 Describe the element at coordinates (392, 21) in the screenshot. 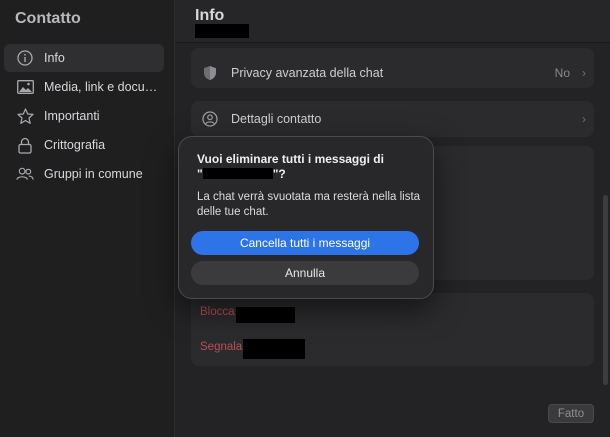

I see `header: Info` at that location.